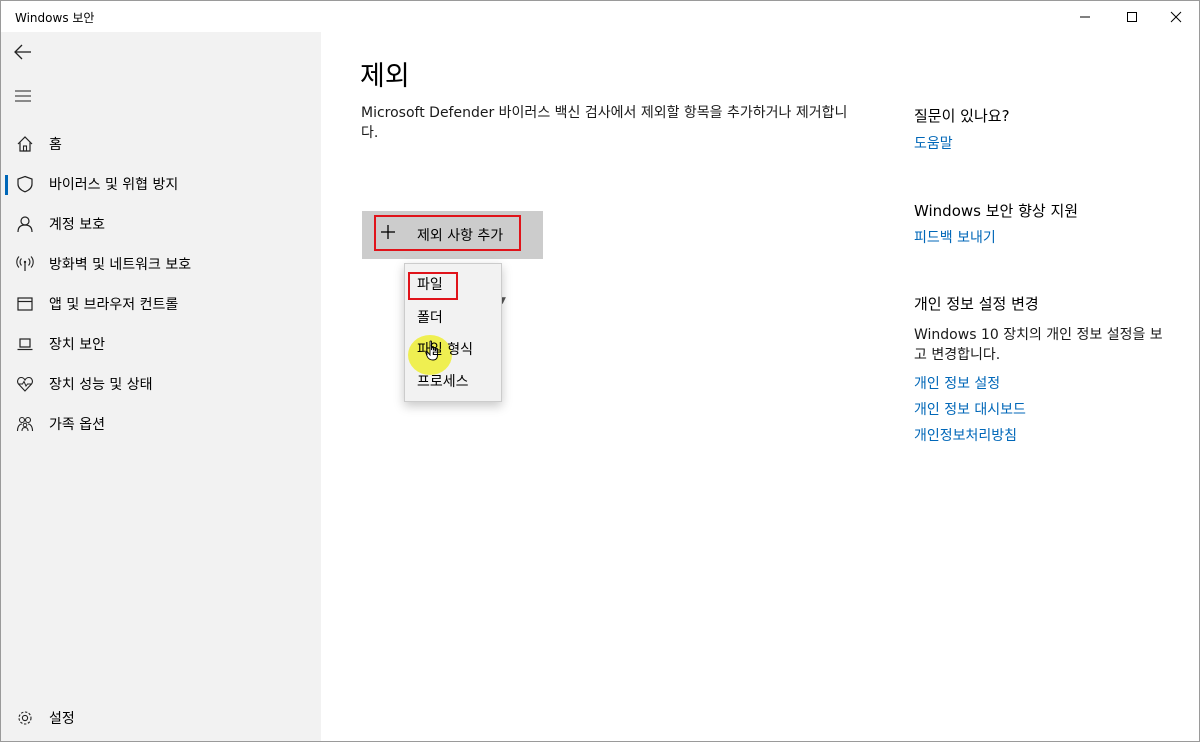 The image size is (1200, 742). I want to click on sidebar-item-firewall: 방화벽 및 네트워크 보호, so click(161, 264).